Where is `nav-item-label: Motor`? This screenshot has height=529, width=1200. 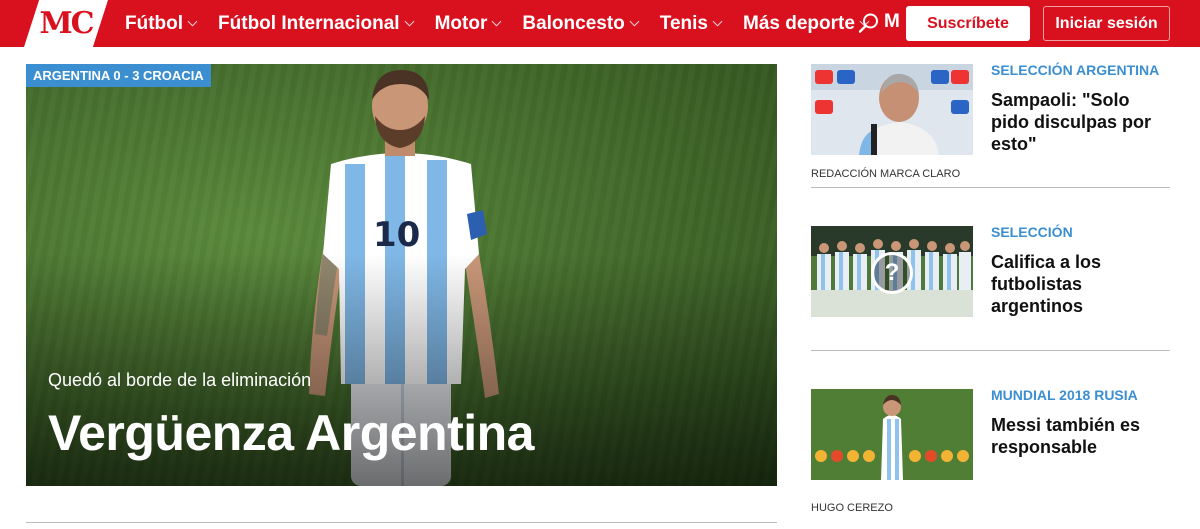 nav-item-label: Motor is located at coordinates (461, 23).